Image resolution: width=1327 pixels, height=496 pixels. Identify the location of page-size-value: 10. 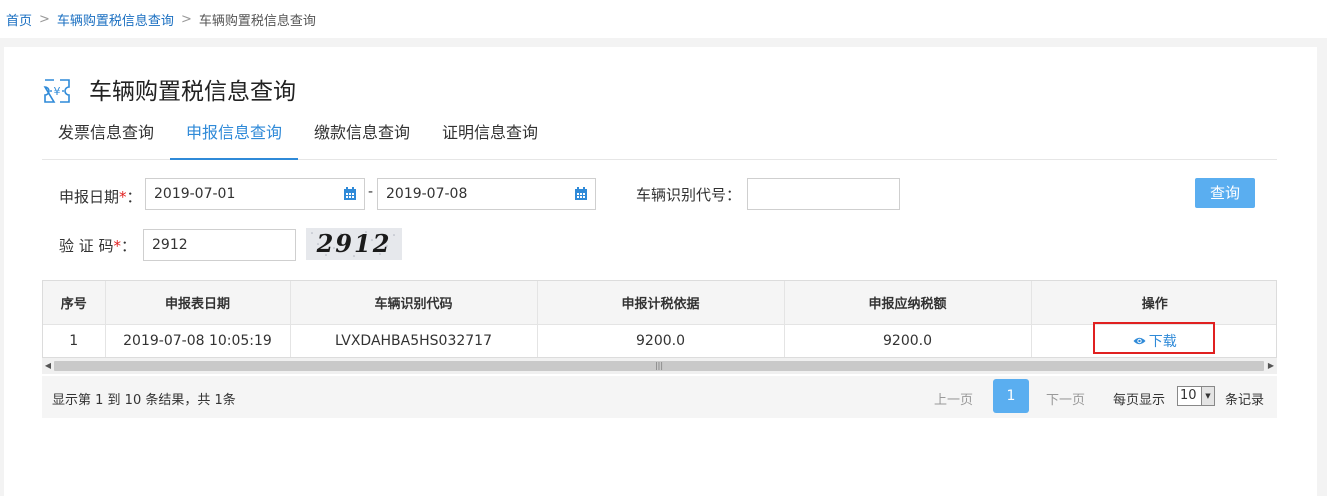
(1188, 395).